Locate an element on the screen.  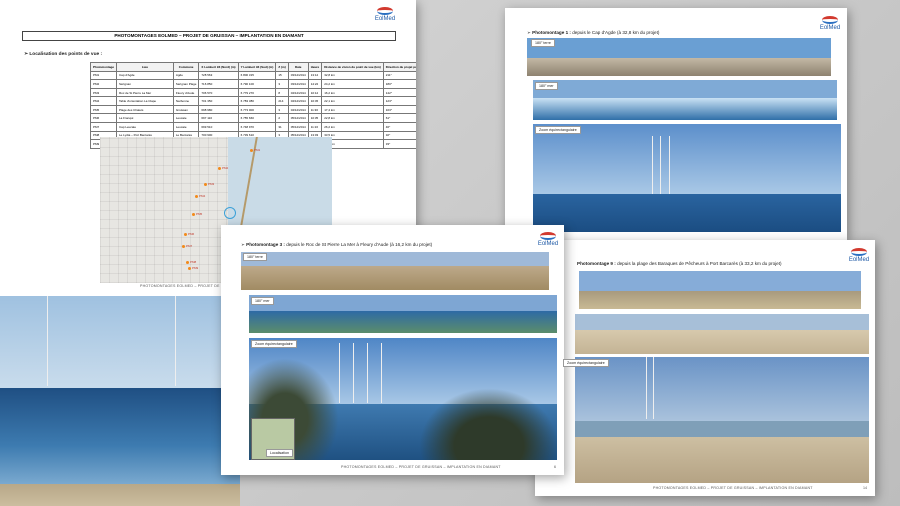
viewpoint-label: PM2 is located at coordinates (225, 168).